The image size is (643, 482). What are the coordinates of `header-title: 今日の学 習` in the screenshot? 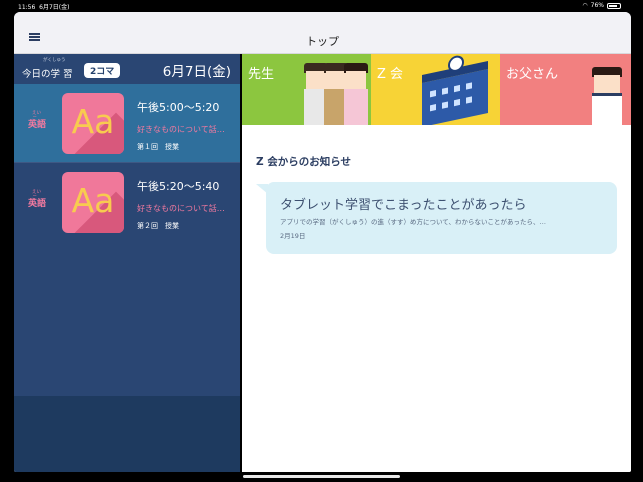 It's located at (47, 74).